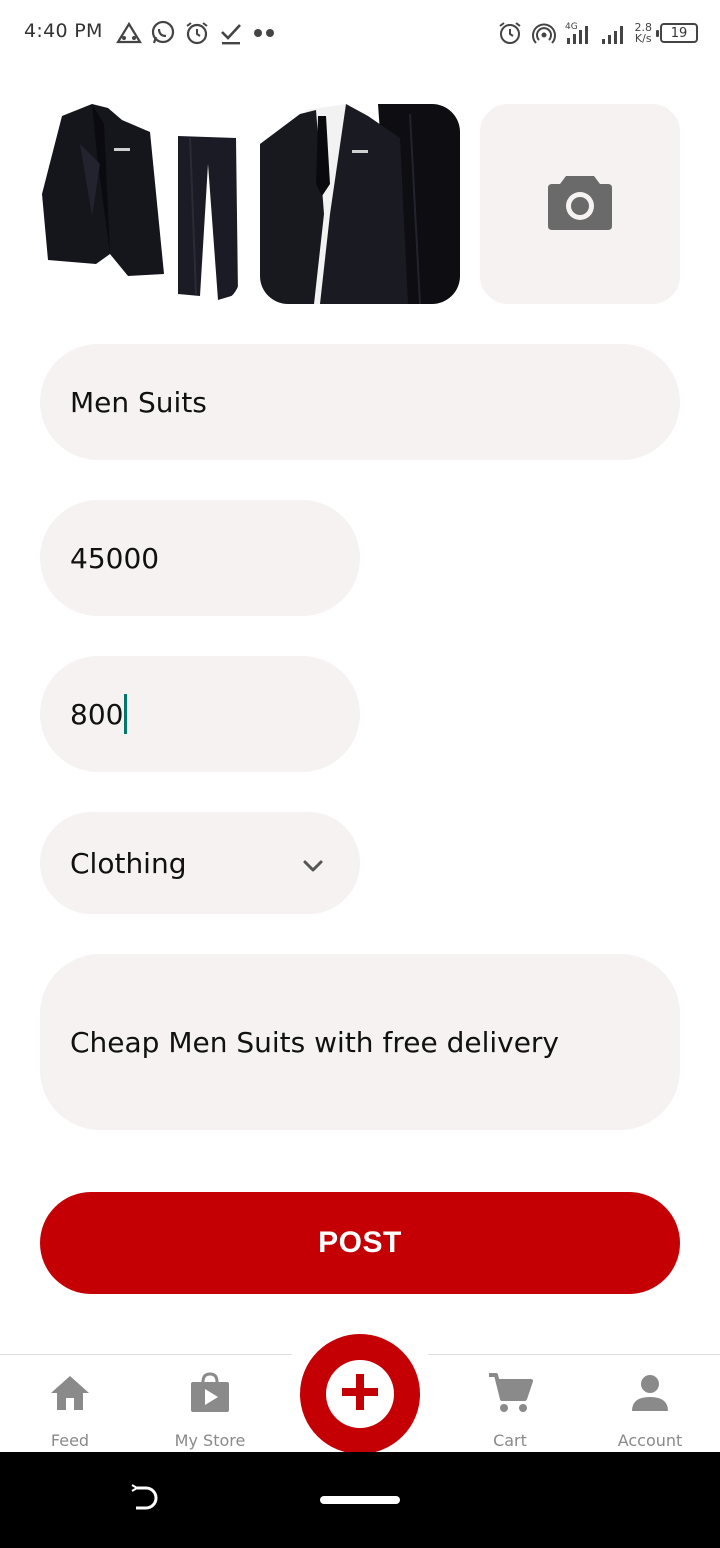  Describe the element at coordinates (63, 31) in the screenshot. I see `status-time: 4:40 PM` at that location.